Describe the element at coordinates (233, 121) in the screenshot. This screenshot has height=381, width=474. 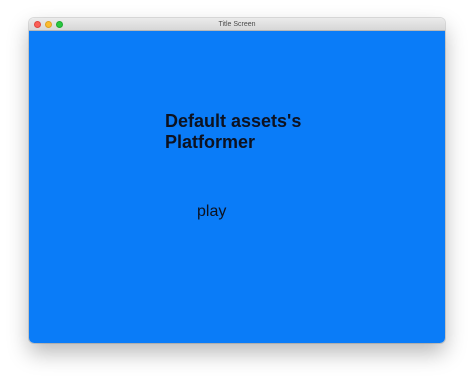
I see `game-title-line-1: Default assets's` at that location.